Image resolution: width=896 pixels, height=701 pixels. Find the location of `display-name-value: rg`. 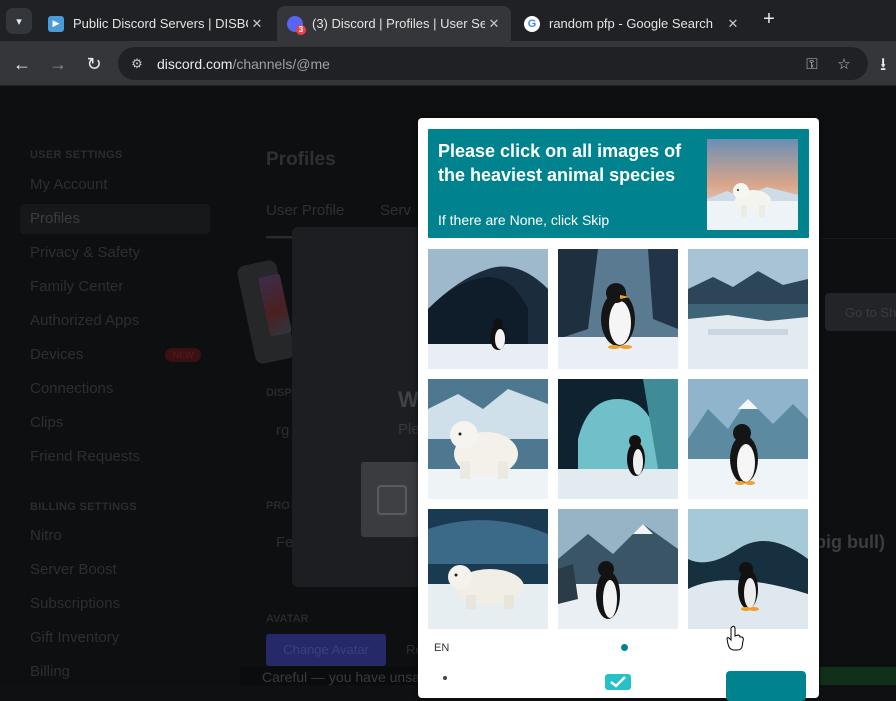

display-name-value: rg is located at coordinates (282, 430).